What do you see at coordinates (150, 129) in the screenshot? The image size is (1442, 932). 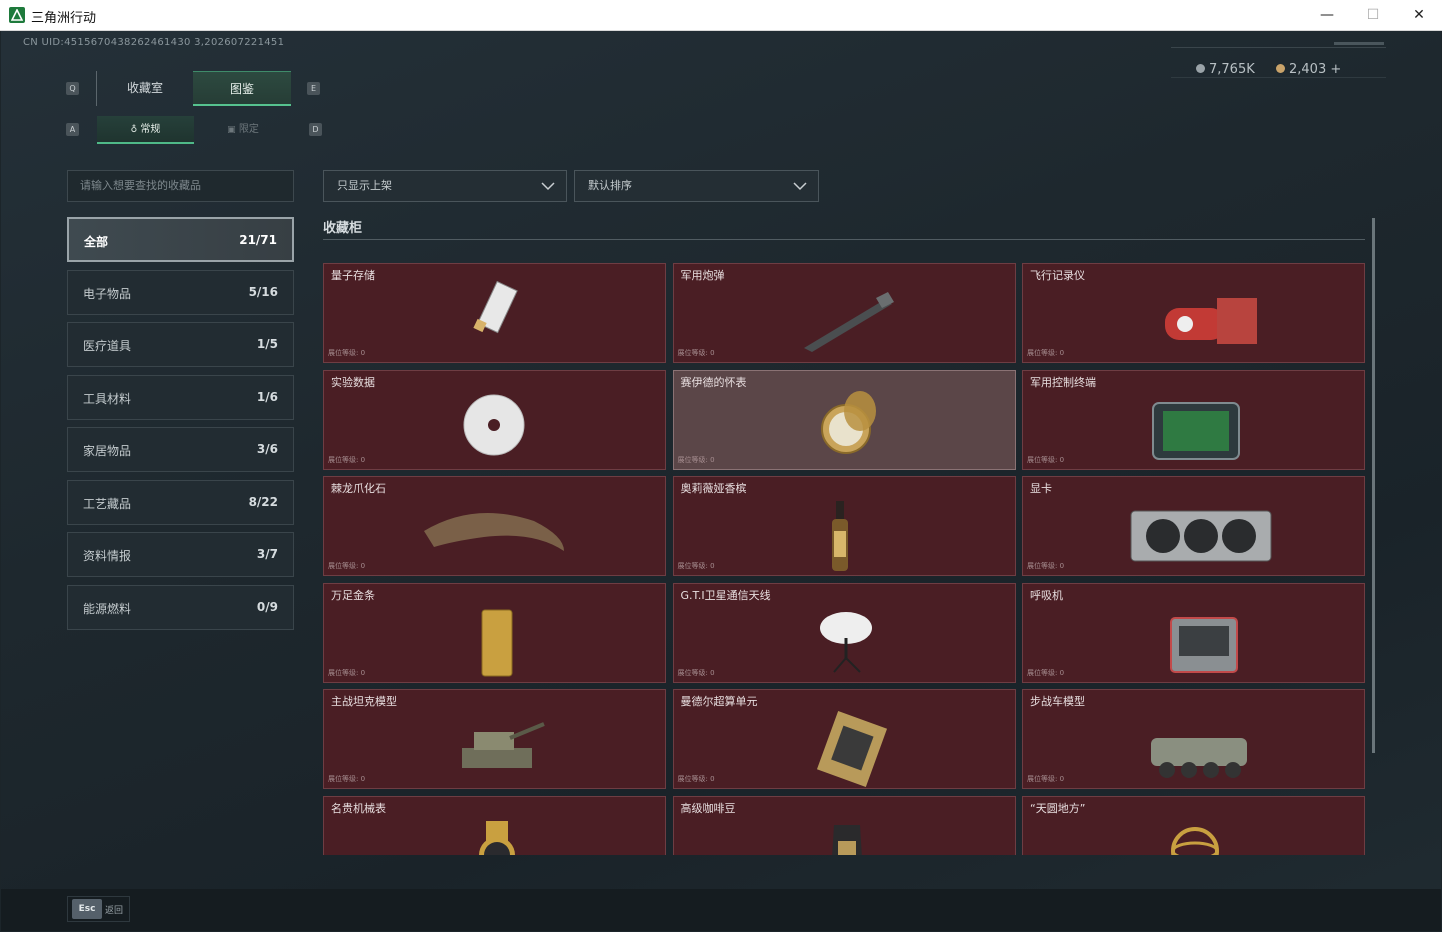 I see `subtab-normal-label: 常规` at bounding box center [150, 129].